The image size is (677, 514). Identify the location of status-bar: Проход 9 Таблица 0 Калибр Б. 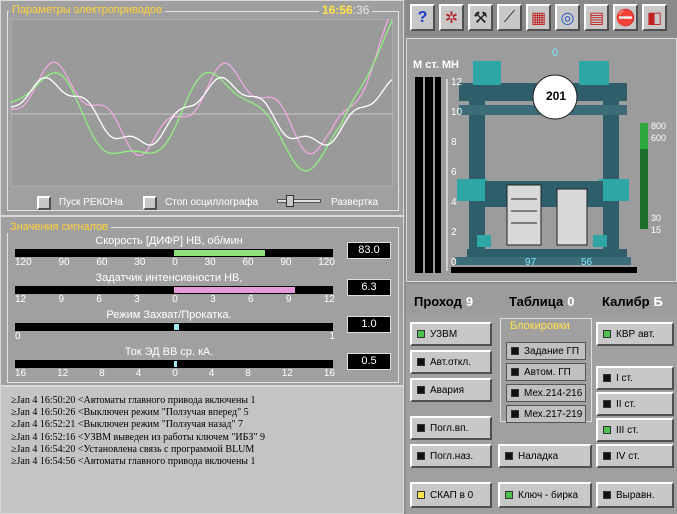
(541, 299).